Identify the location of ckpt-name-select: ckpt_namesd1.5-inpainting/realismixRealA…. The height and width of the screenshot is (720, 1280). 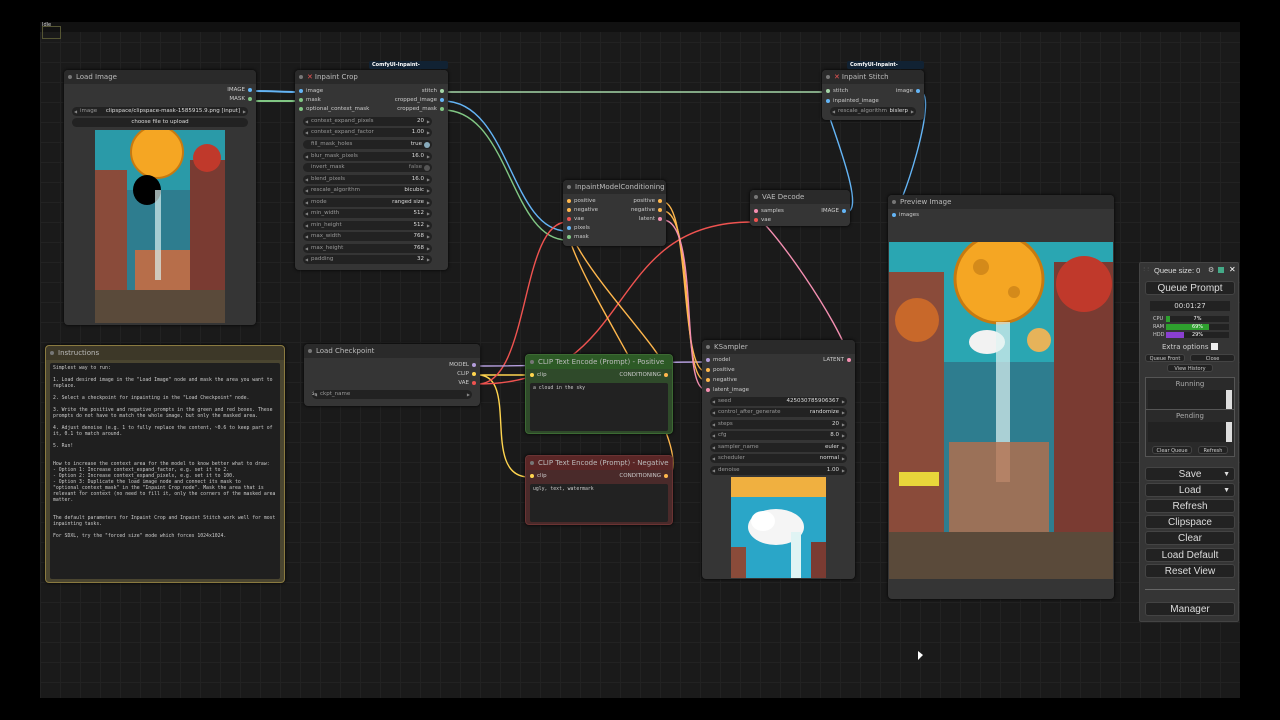
(392, 394).